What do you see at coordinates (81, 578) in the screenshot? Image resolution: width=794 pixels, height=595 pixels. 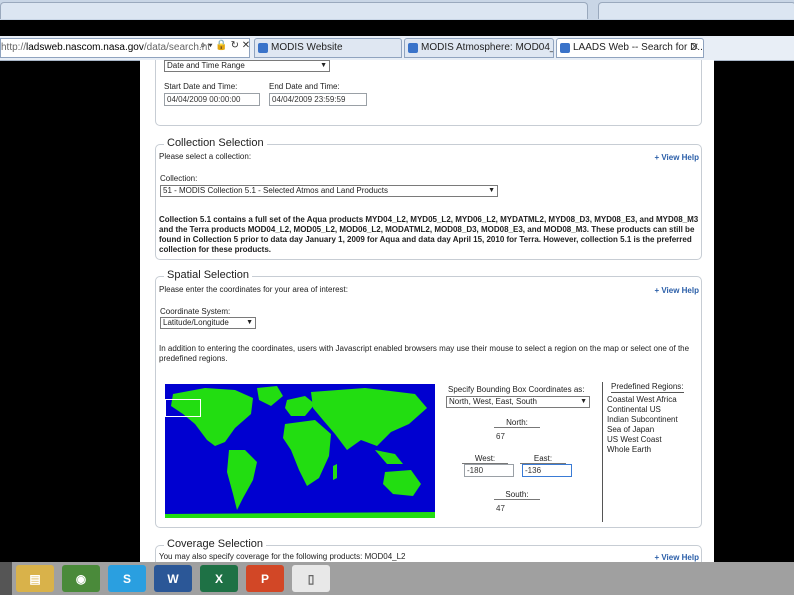 I see `chrome-icon: ◉` at bounding box center [81, 578].